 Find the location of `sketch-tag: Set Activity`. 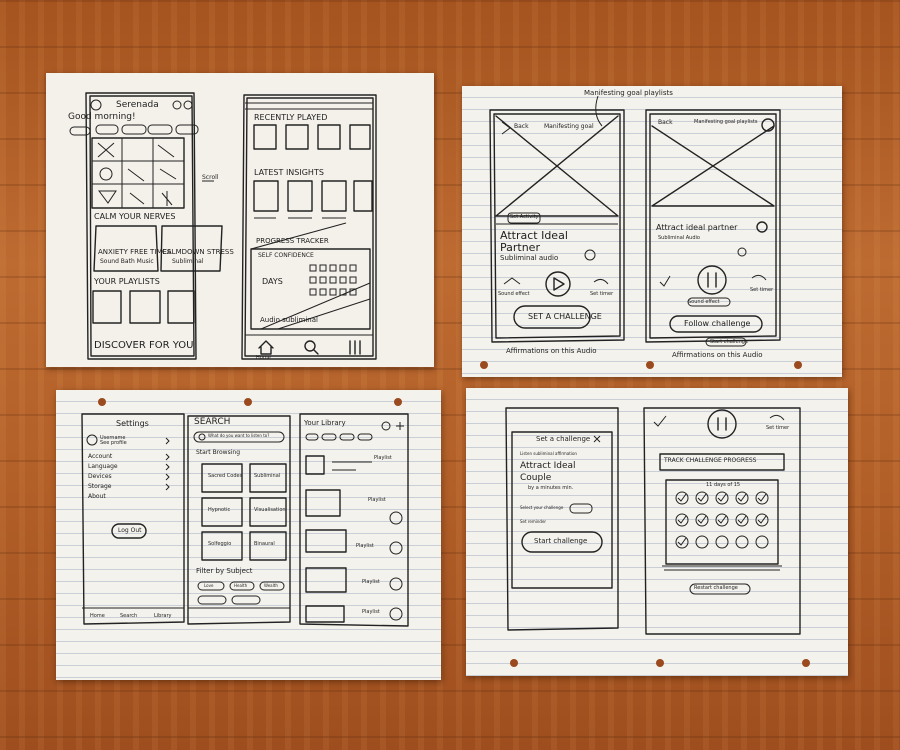

sketch-tag: Set Activity is located at coordinates (524, 217).